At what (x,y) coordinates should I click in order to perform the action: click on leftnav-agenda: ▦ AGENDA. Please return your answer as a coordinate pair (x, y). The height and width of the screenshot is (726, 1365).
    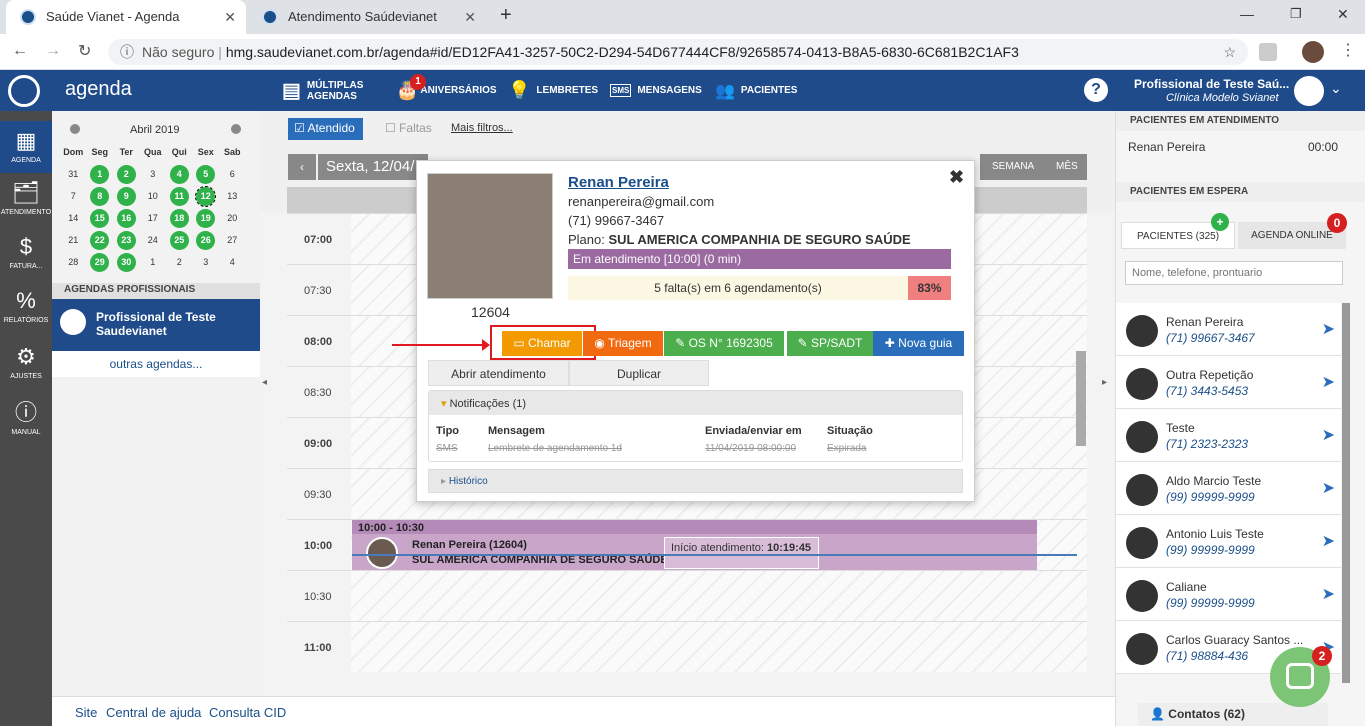
    Looking at the image, I should click on (26, 147).